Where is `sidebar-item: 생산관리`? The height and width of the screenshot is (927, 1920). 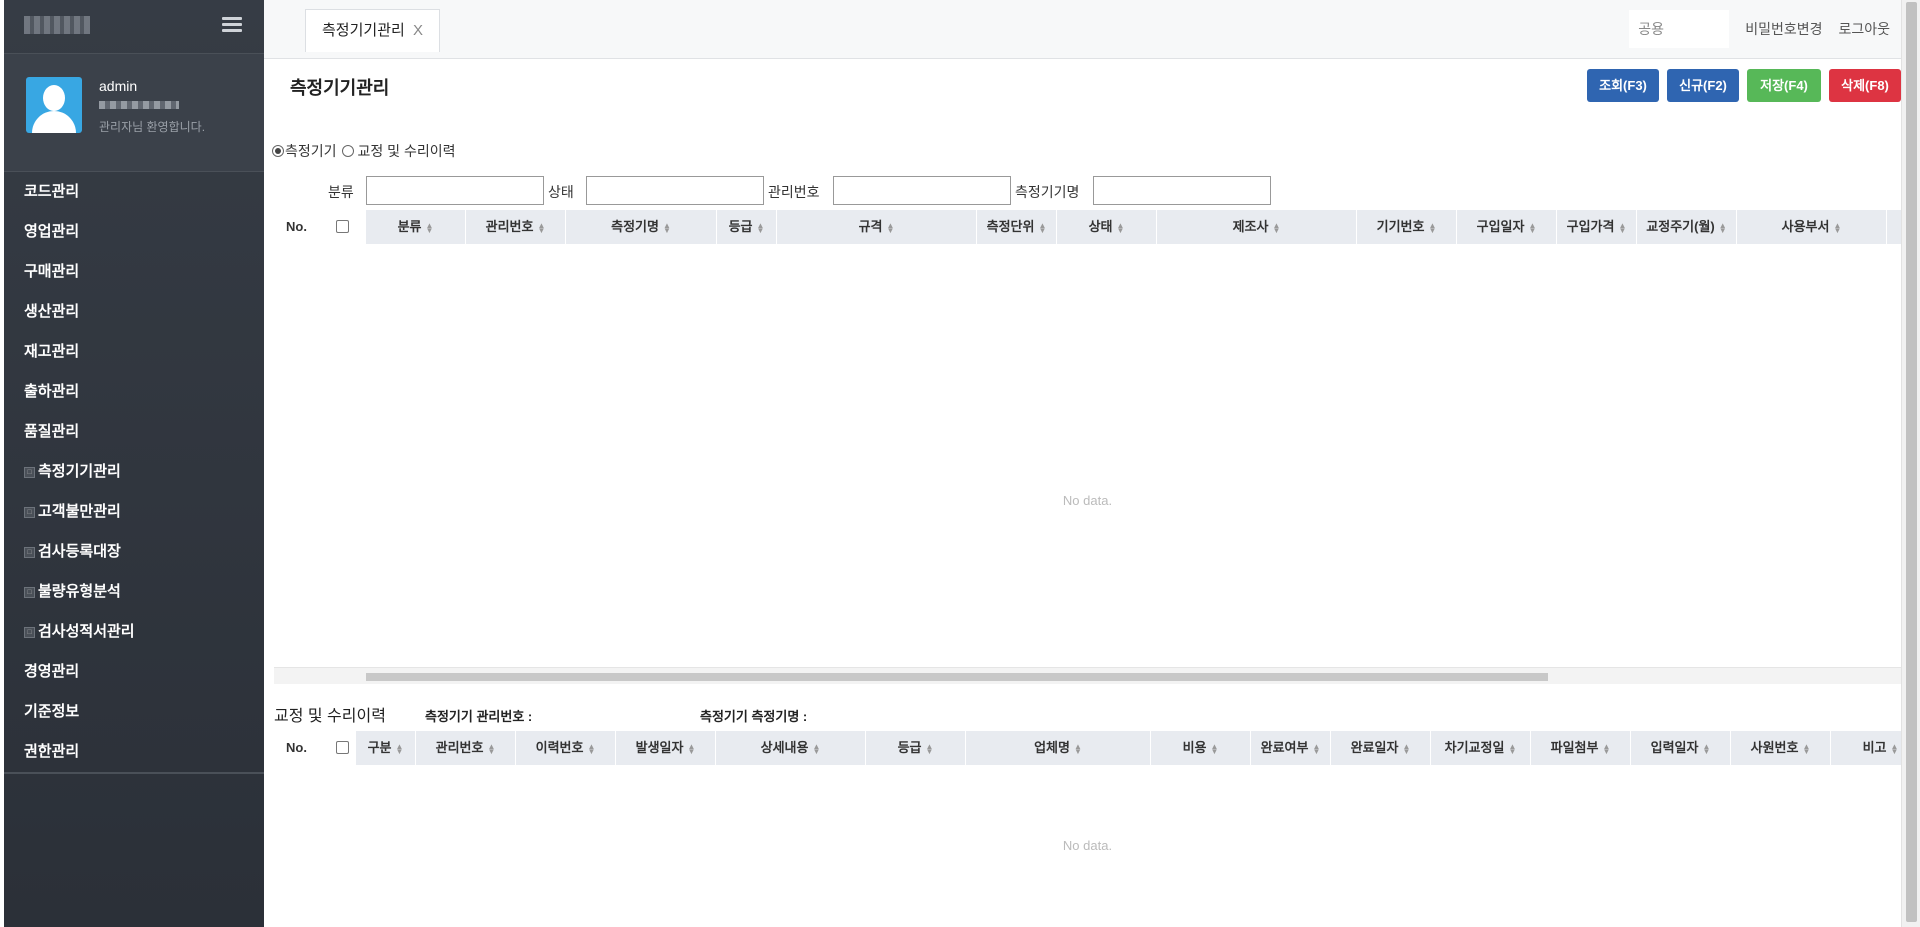
sidebar-item: 생산관리 is located at coordinates (134, 312).